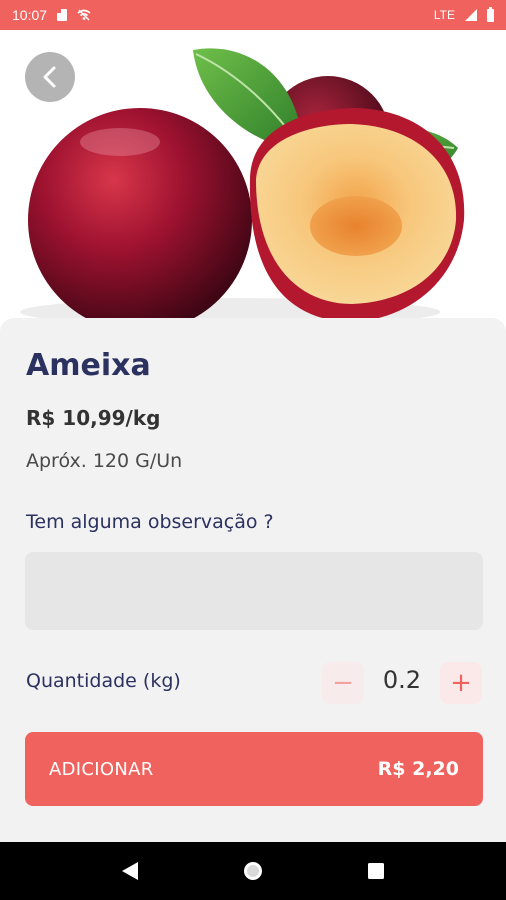  I want to click on add-to-cart-button: ADICIONAR R$ 2,20, so click(254, 769).